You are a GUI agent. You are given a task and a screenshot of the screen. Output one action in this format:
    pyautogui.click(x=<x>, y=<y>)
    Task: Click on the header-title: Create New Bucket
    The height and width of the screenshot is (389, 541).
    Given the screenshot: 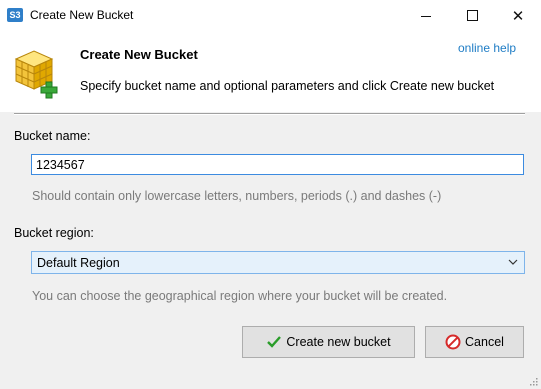 What is the action you would take?
    pyautogui.click(x=139, y=54)
    